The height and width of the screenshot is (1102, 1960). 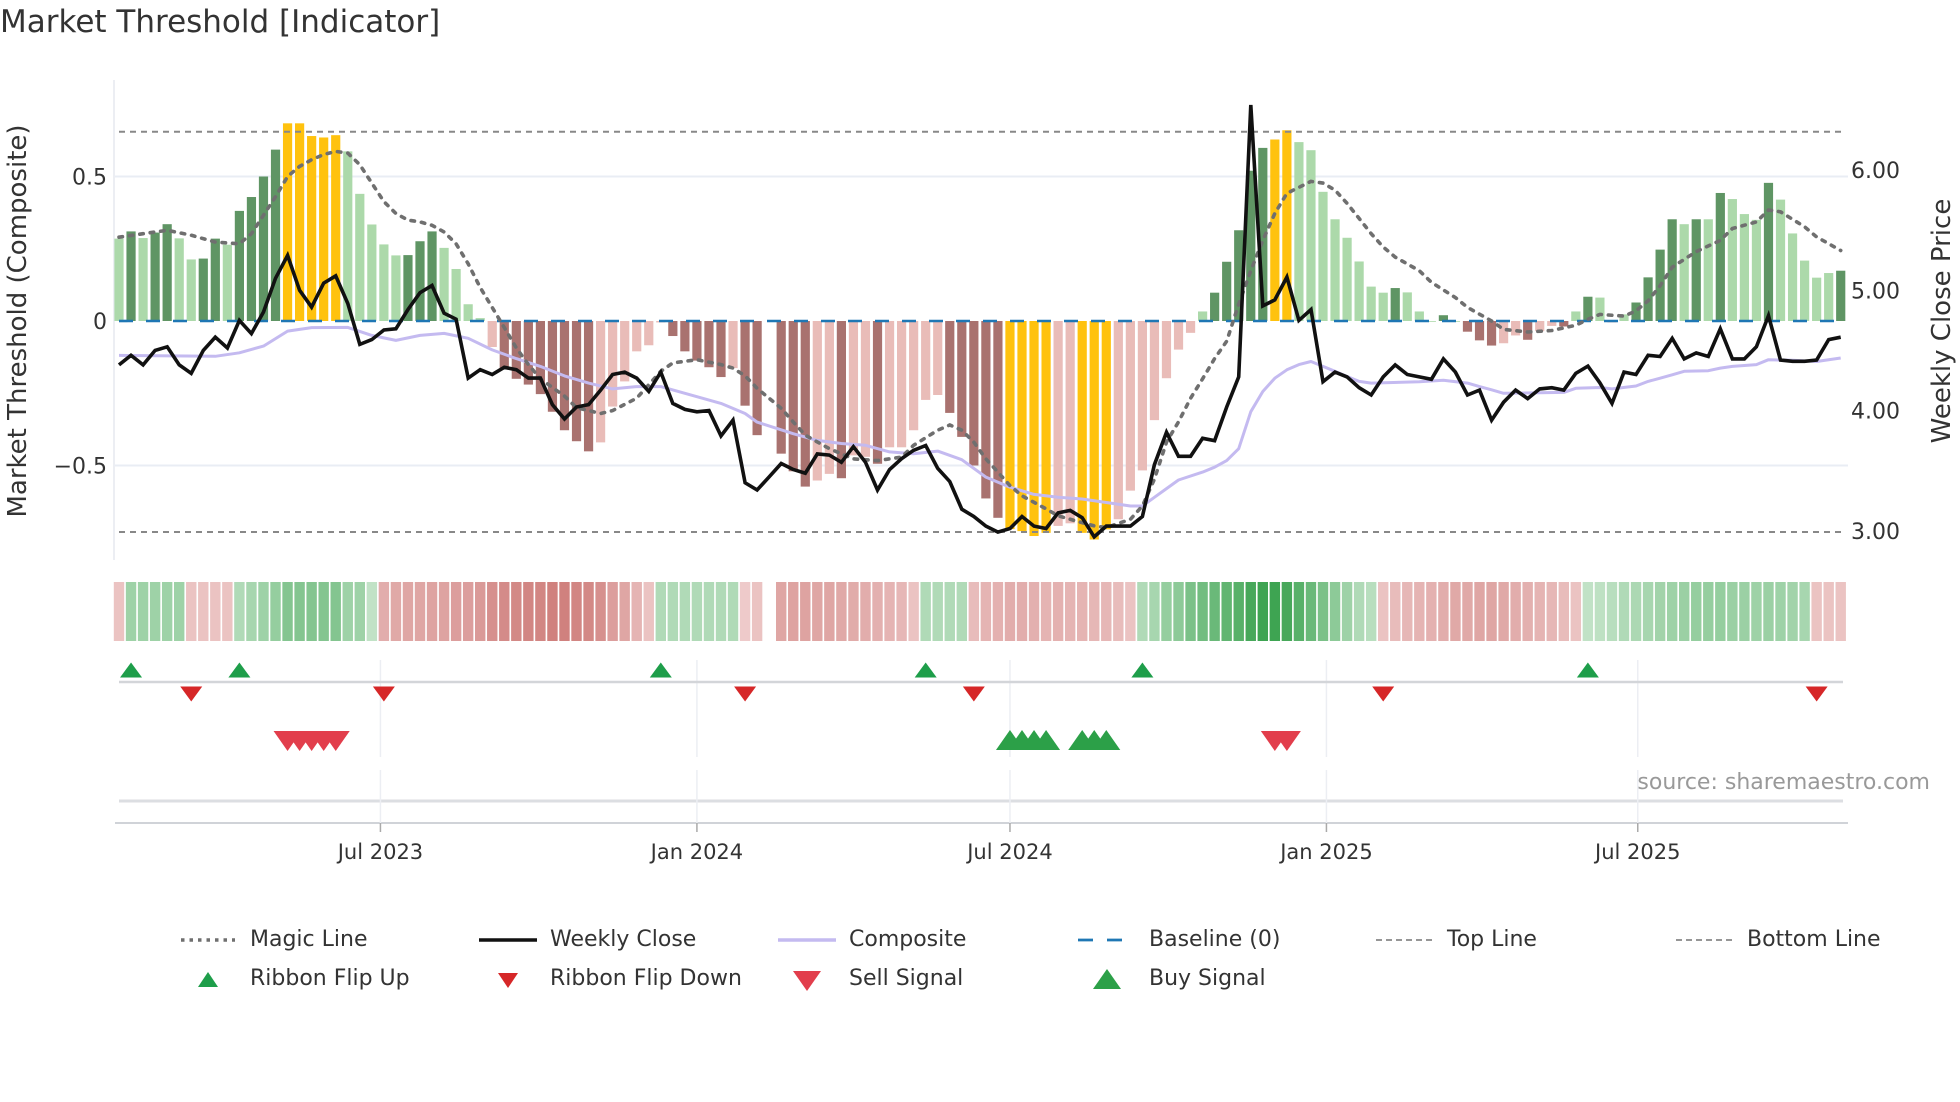 What do you see at coordinates (1814, 939) in the screenshot?
I see `legend-label: Bottom Line` at bounding box center [1814, 939].